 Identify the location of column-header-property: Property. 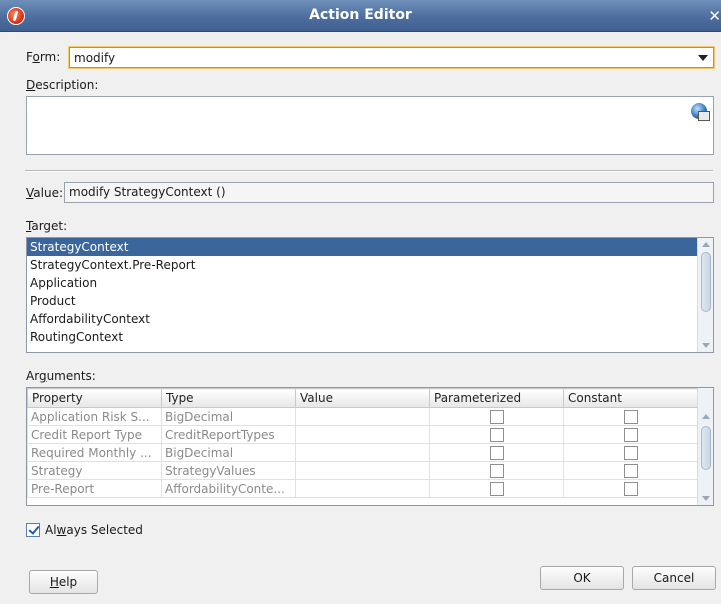
(94, 398).